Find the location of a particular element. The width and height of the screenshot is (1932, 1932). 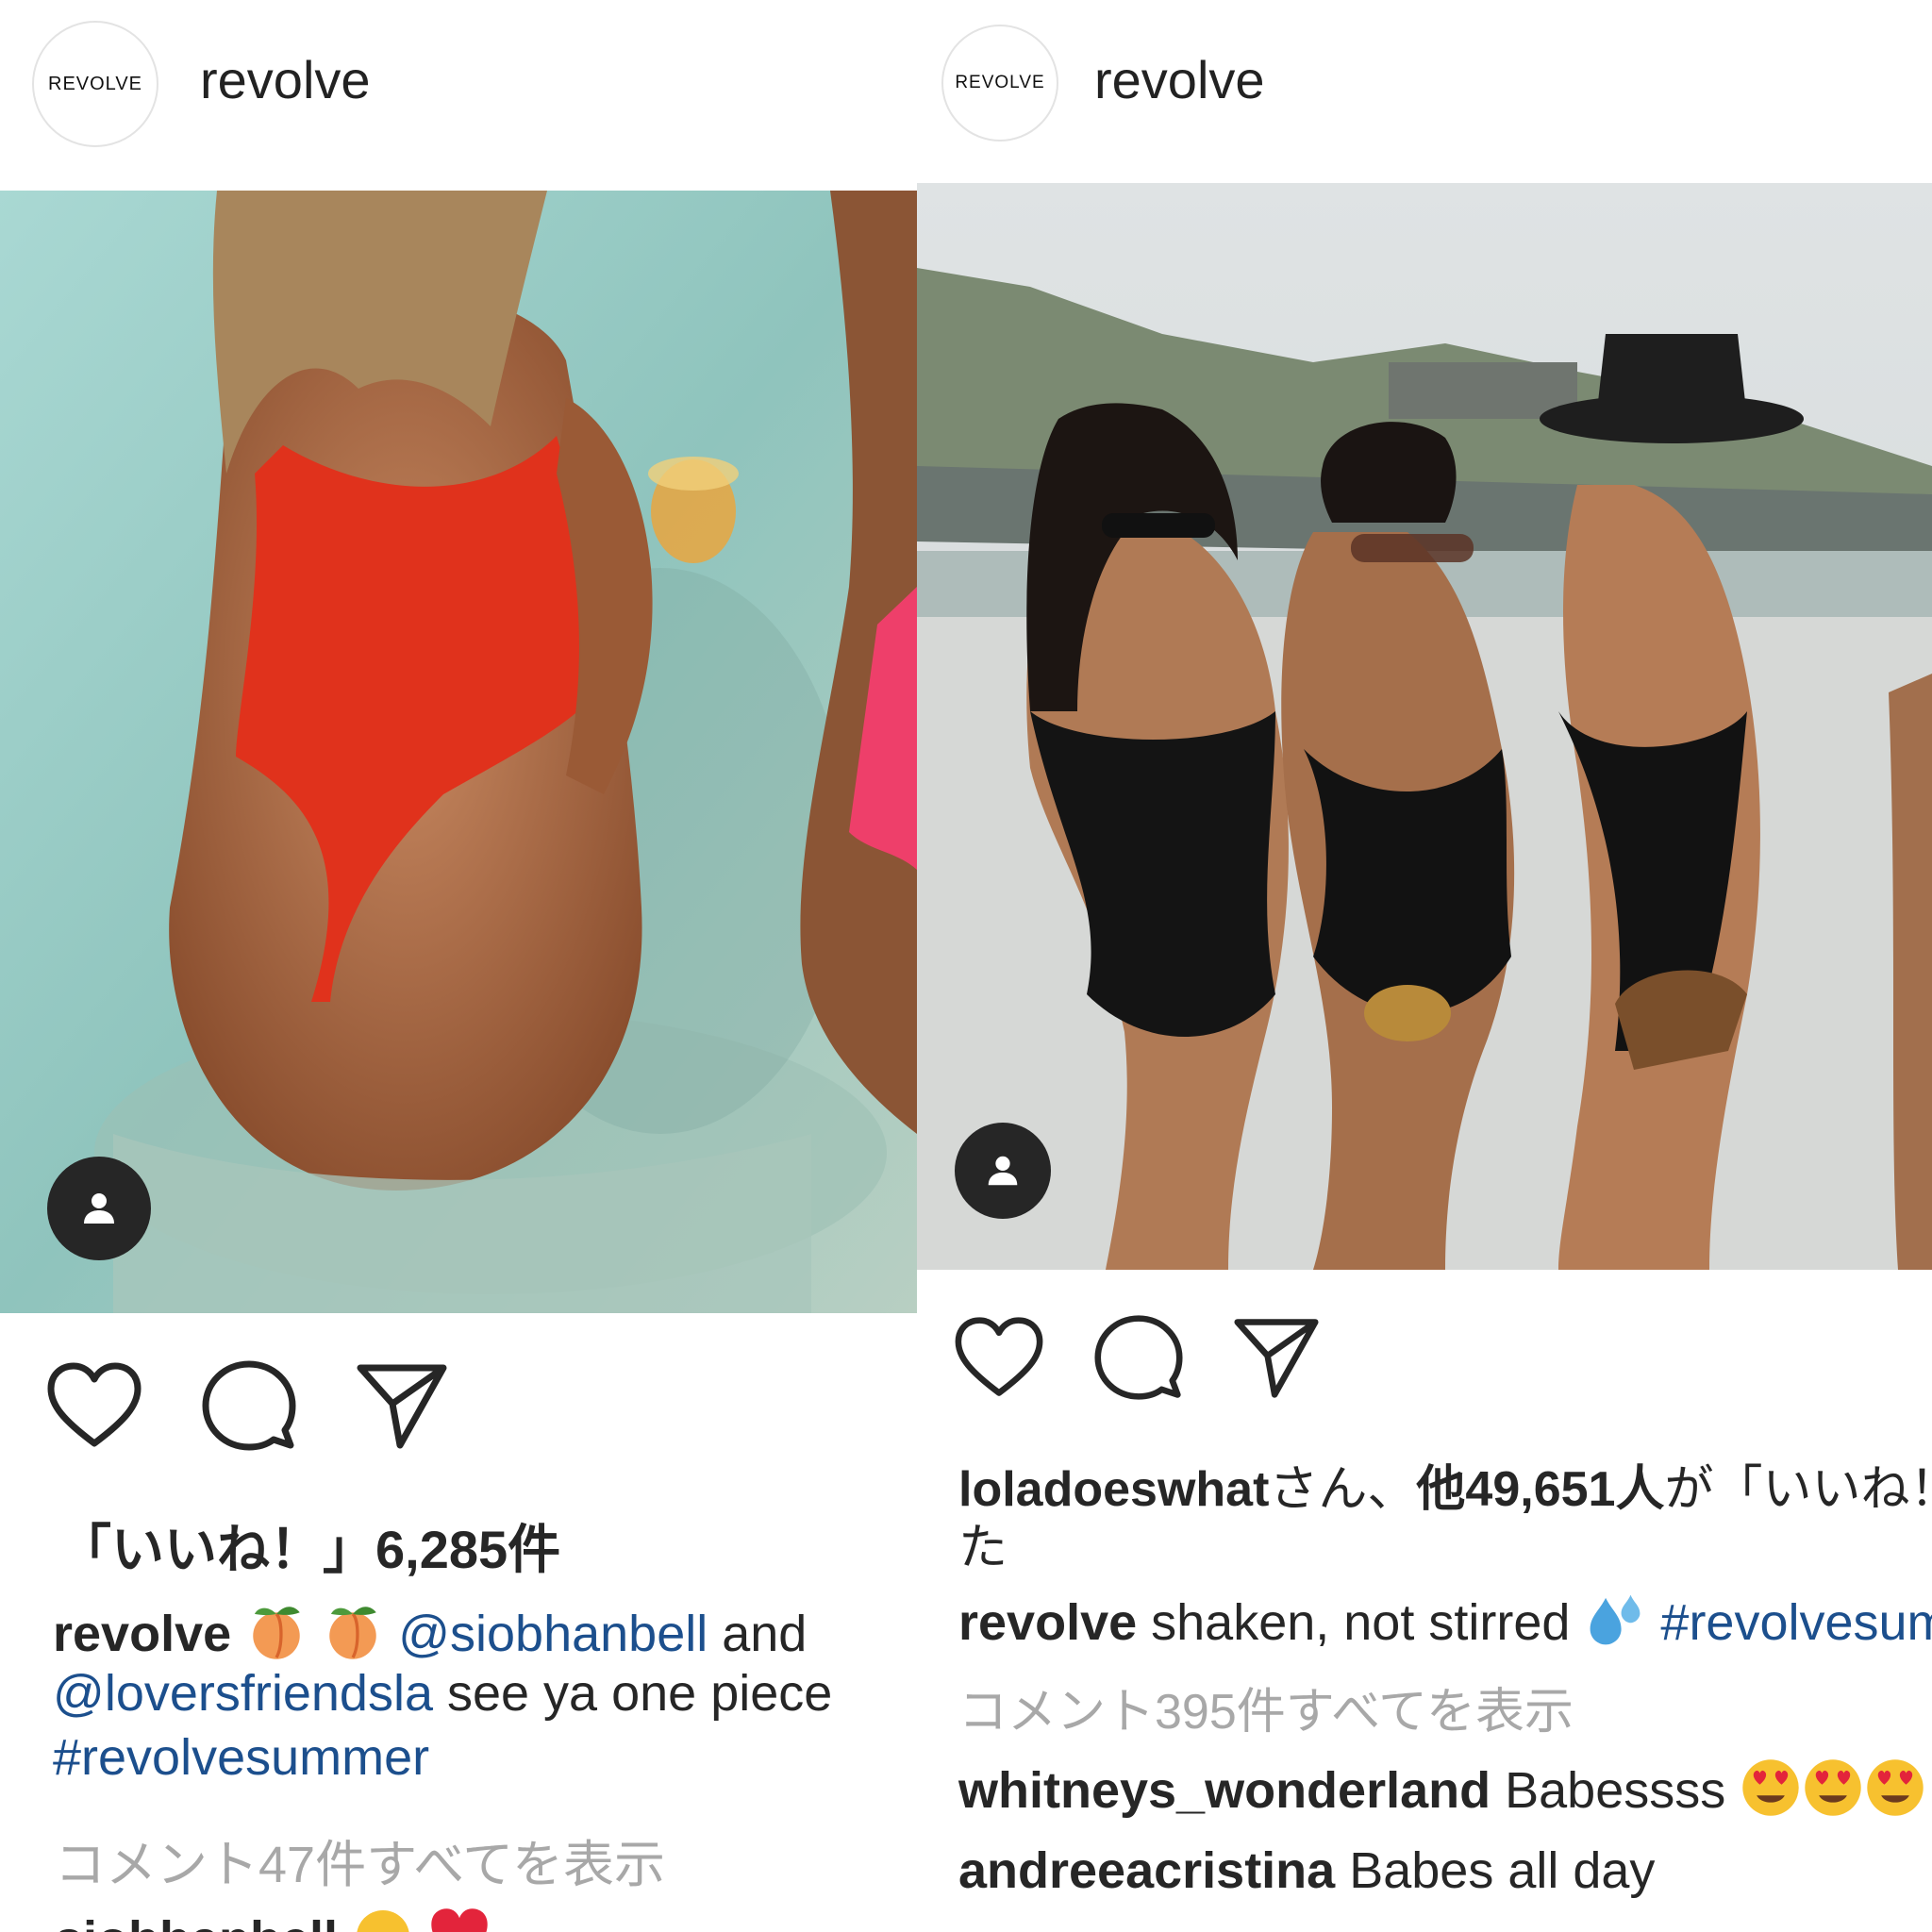

comment-text: Babessss is located at coordinates (1616, 1790).